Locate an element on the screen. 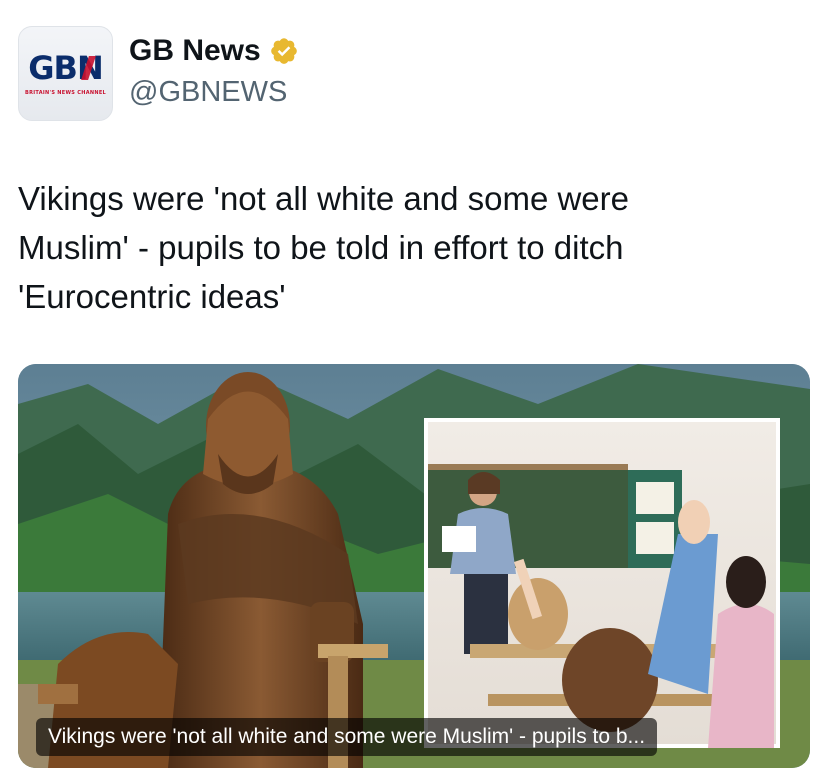  logo-text-gb: GB is located at coordinates (53, 67).